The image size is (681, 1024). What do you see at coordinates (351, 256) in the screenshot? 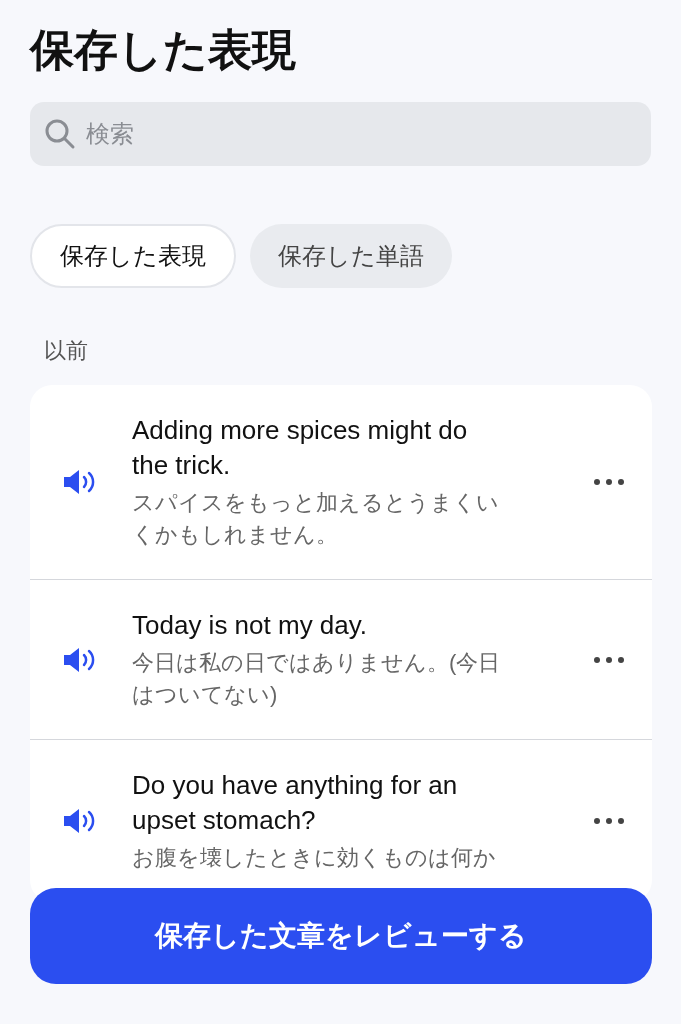
I see `tab: 保存した単語` at bounding box center [351, 256].